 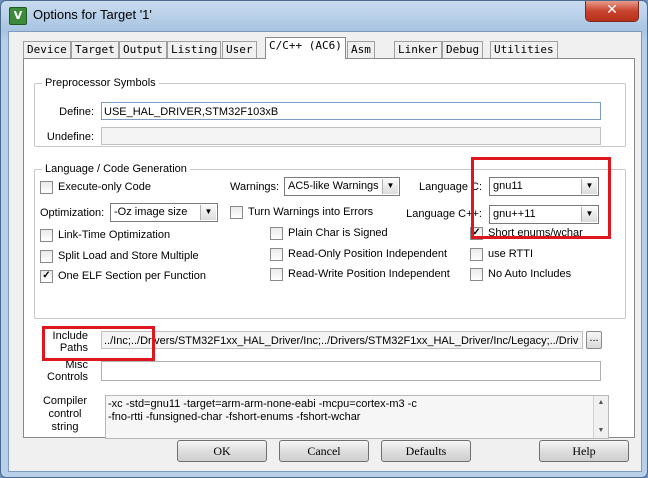 I want to click on defaults-button: Defaults, so click(x=426, y=451).